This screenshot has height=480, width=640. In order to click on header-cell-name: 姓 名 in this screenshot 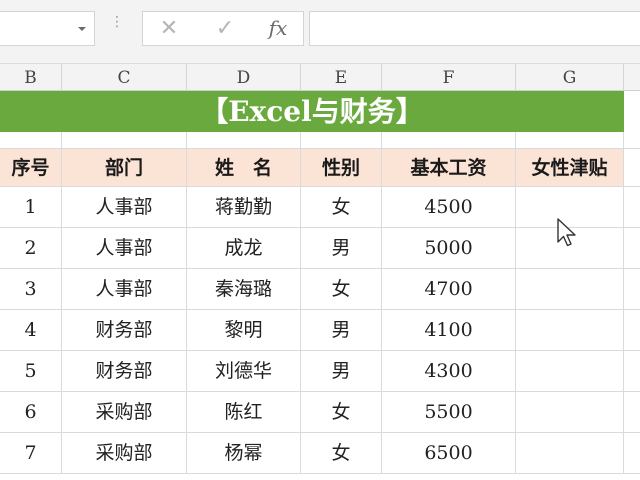, I will do `click(244, 167)`.